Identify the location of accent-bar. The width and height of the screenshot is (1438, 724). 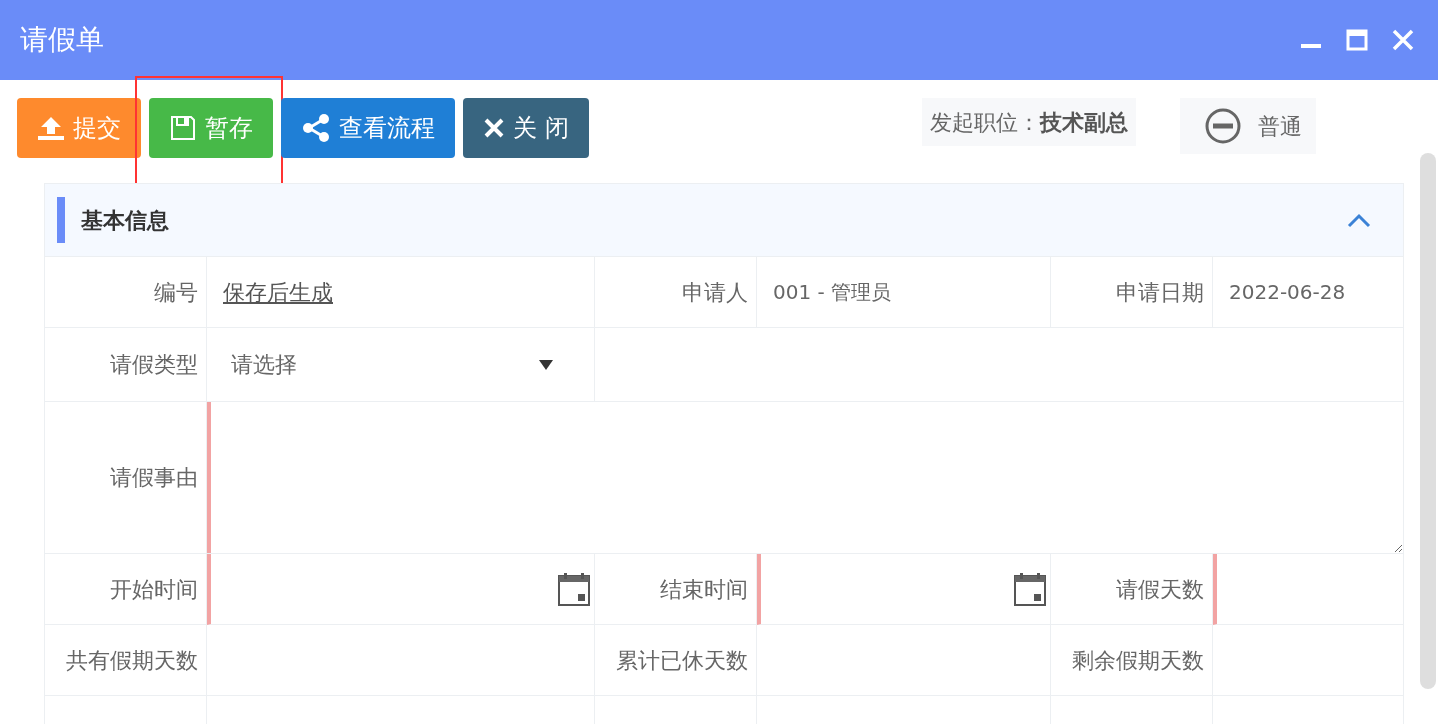
(61, 220).